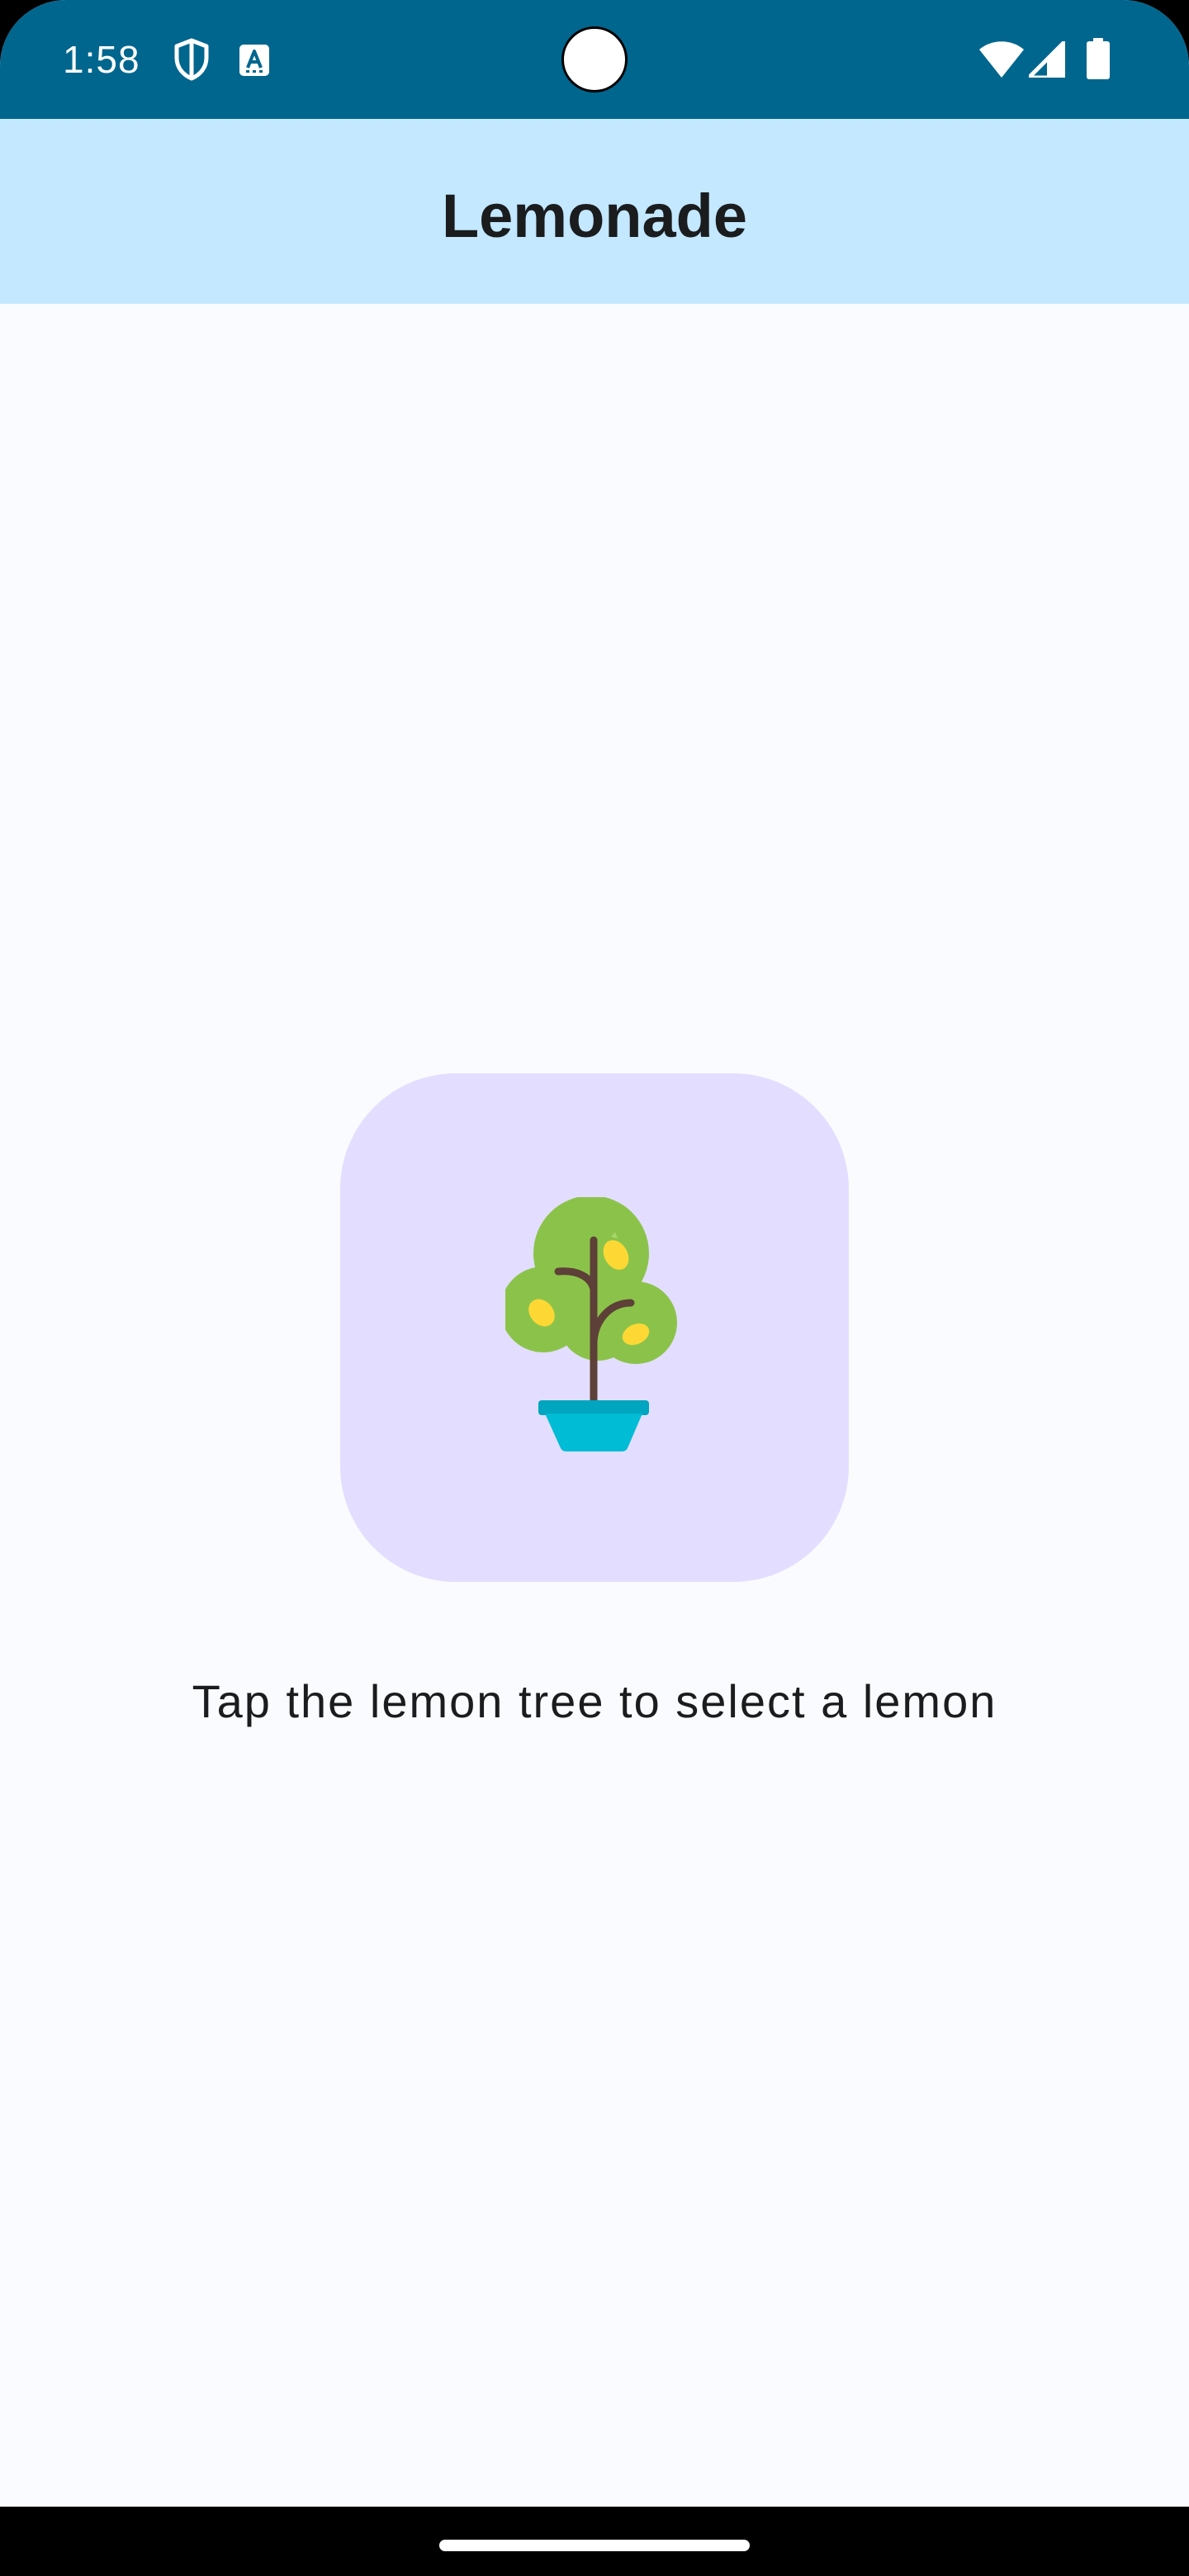  What do you see at coordinates (254, 60) in the screenshot?
I see `accessibility-a-icon` at bounding box center [254, 60].